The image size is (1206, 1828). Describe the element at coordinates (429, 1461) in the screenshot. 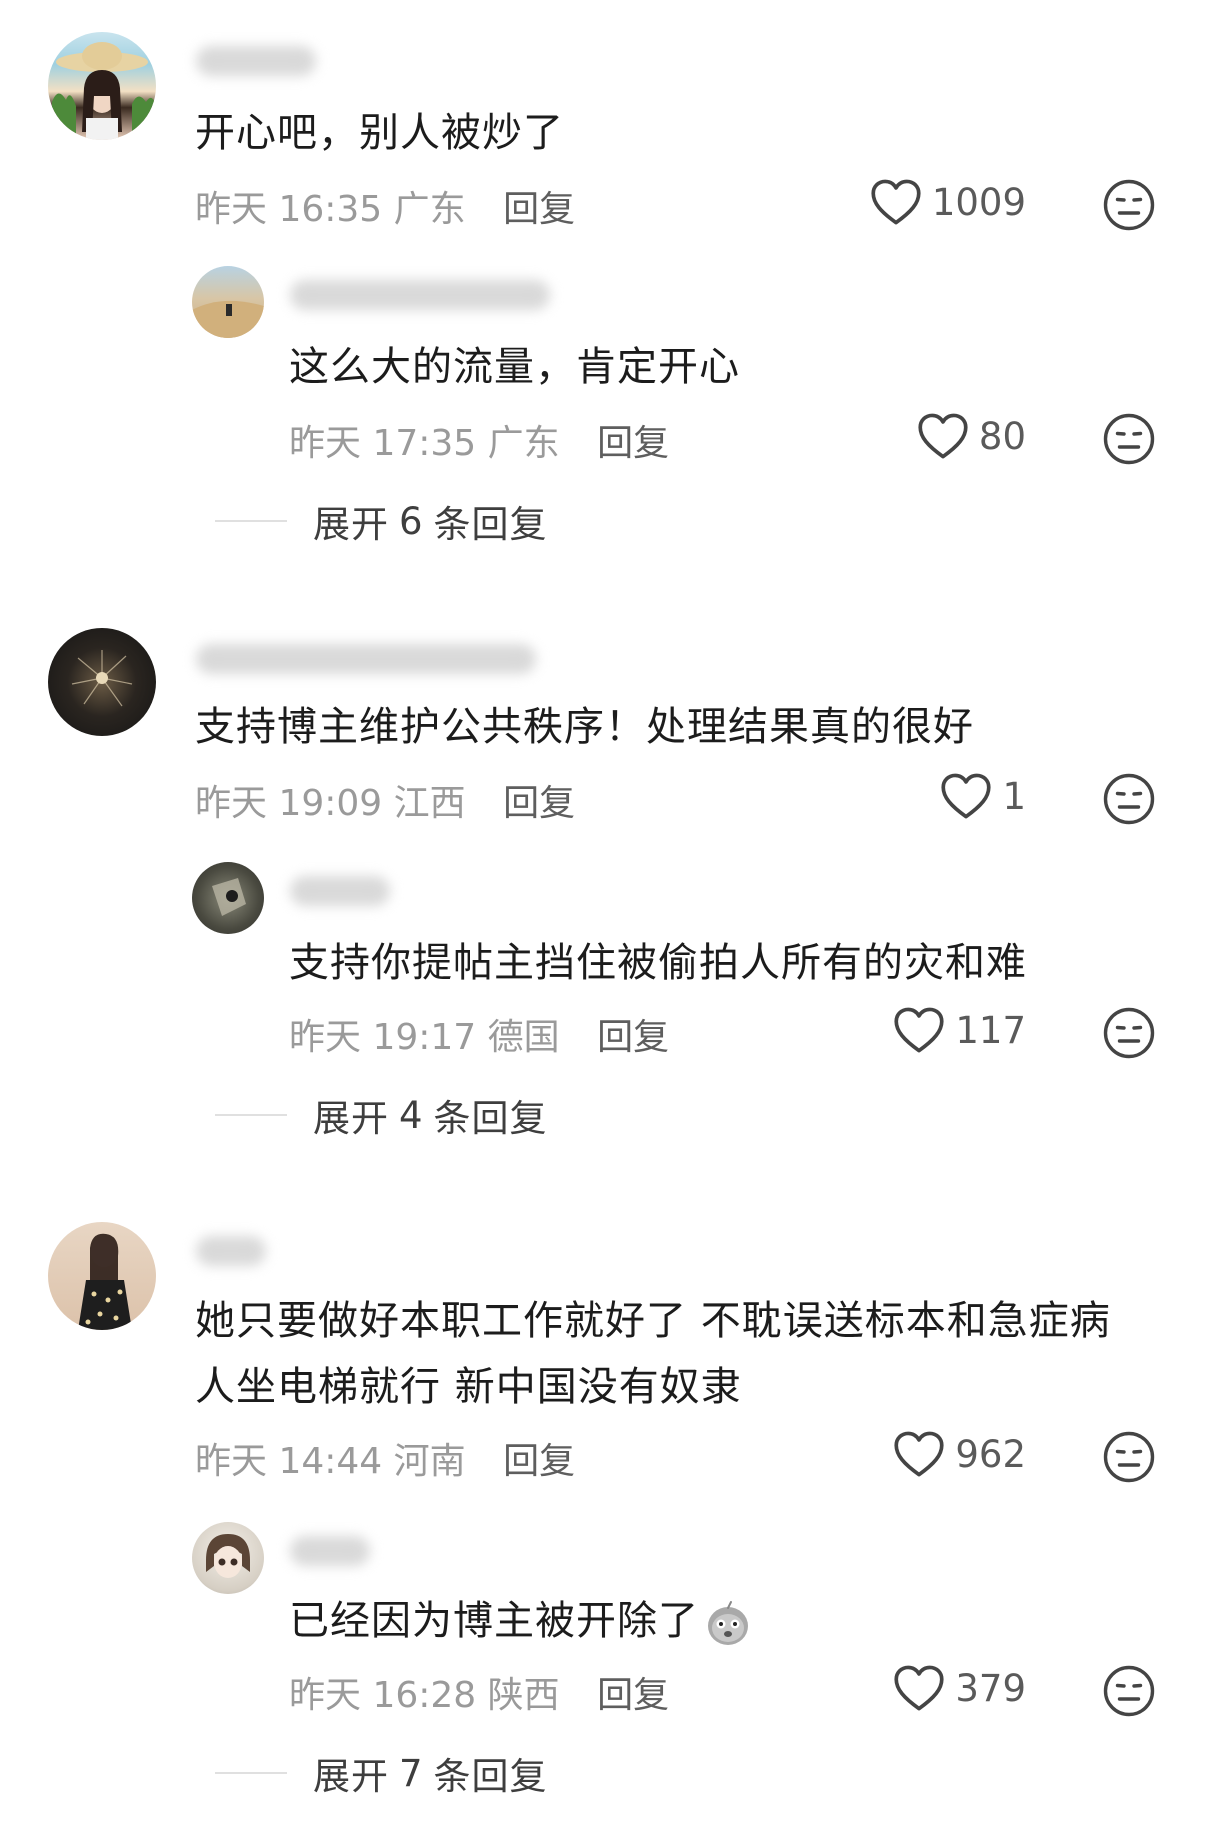

I see `comment-location: 河南` at that location.